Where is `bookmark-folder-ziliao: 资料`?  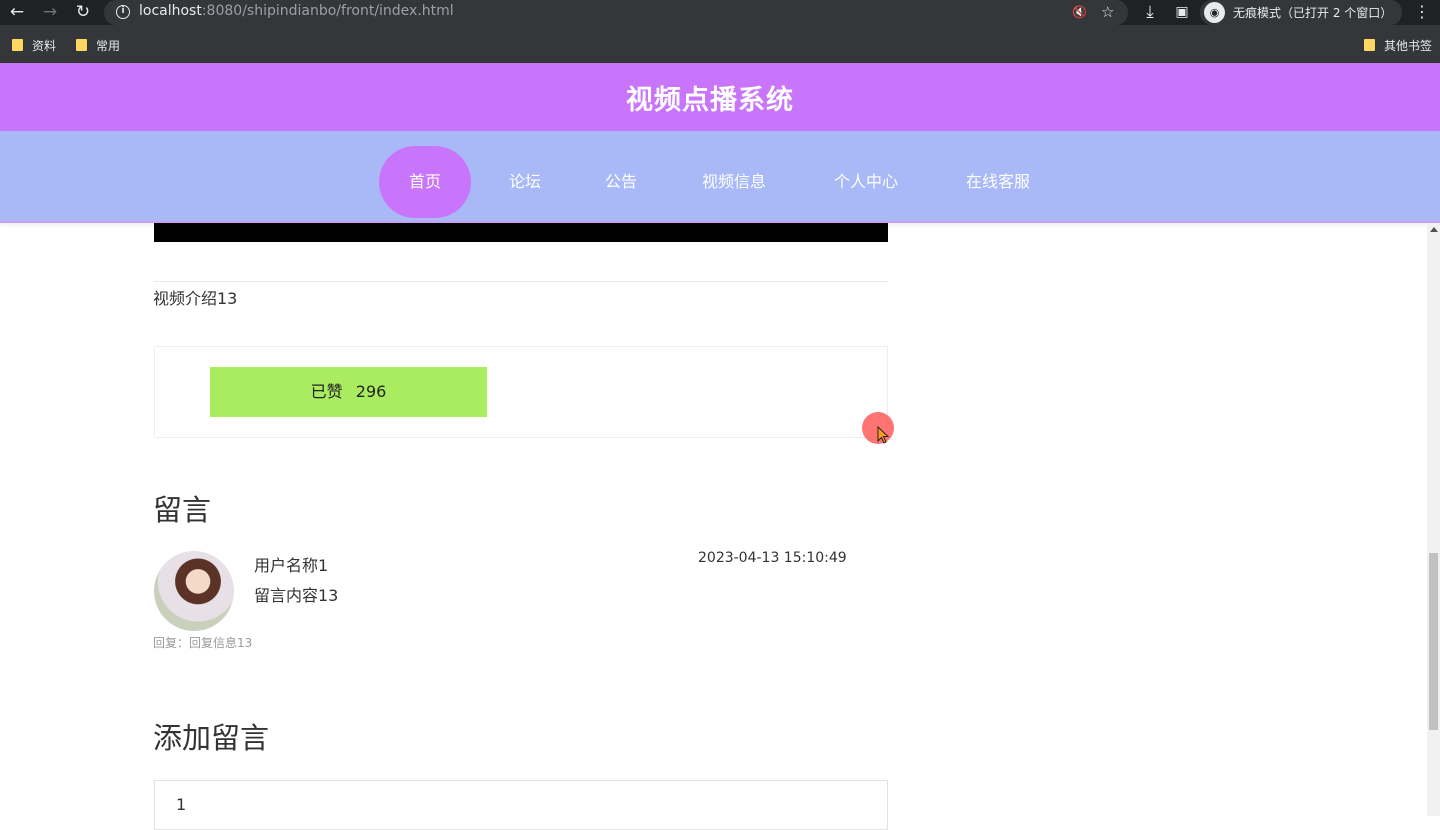
bookmark-folder-ziliao: 资料 is located at coordinates (34, 45).